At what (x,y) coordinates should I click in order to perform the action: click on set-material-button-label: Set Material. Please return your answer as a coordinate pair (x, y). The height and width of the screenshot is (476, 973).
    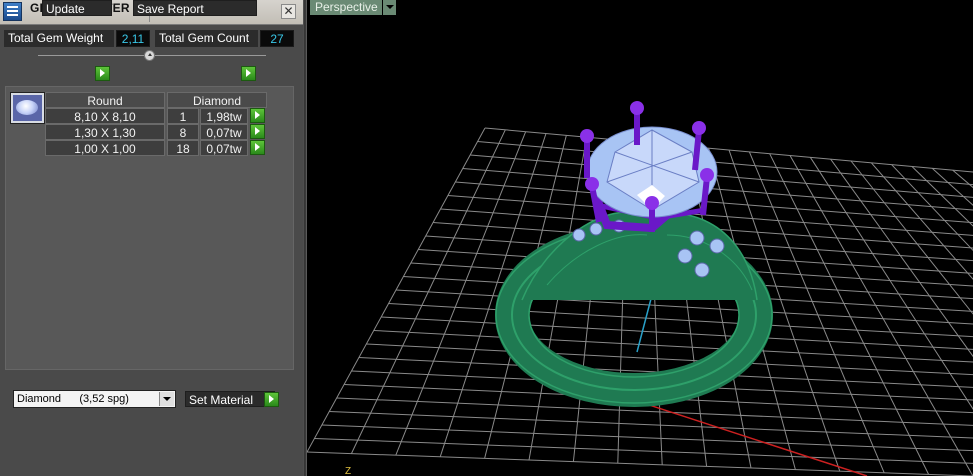
    Looking at the image, I should click on (221, 400).